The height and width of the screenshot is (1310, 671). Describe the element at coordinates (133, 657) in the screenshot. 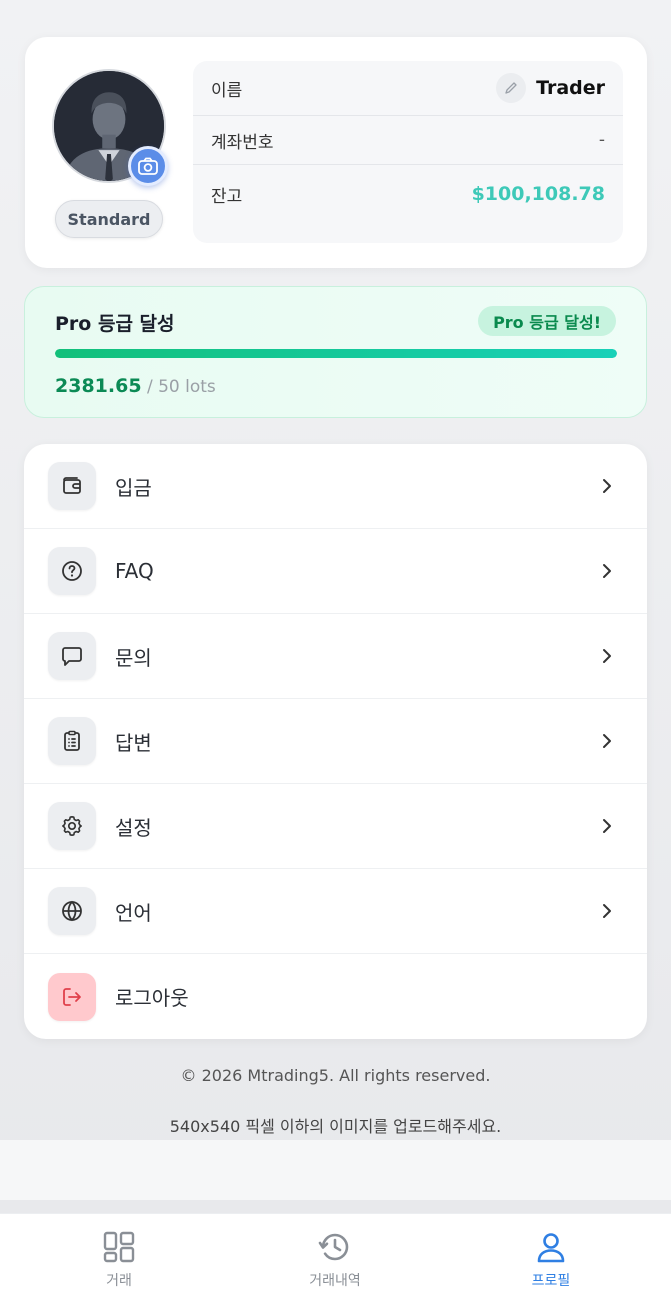

I see `menu-label: 문의` at that location.